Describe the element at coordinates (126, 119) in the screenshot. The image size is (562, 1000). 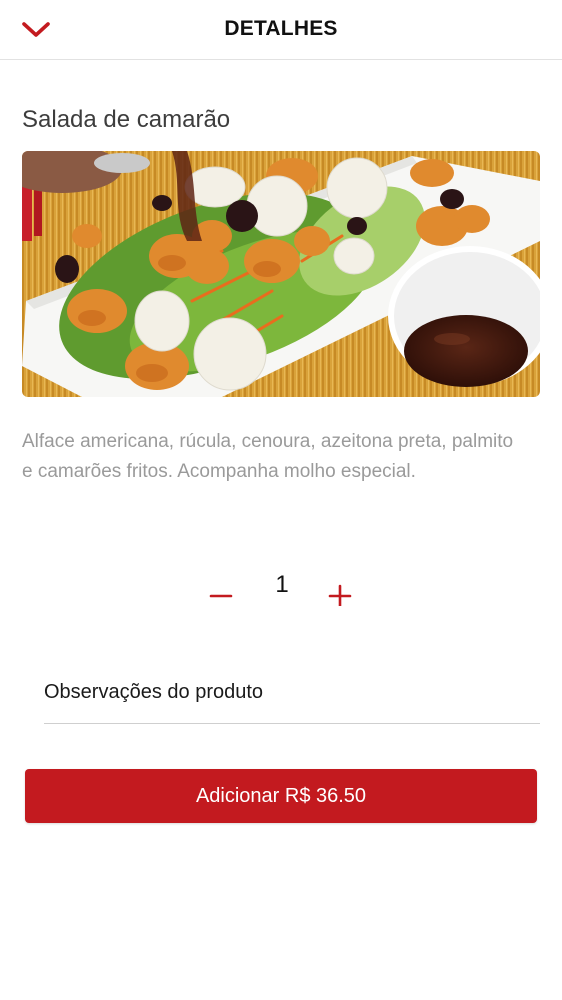
I see `product-name: Salada de camarão` at that location.